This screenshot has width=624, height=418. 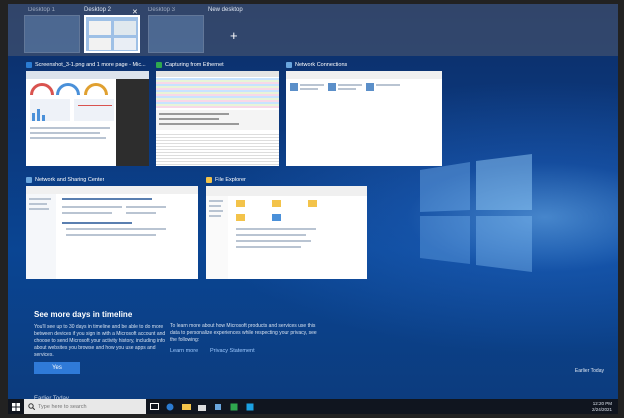 I want to click on search-input, so click(x=88, y=406).